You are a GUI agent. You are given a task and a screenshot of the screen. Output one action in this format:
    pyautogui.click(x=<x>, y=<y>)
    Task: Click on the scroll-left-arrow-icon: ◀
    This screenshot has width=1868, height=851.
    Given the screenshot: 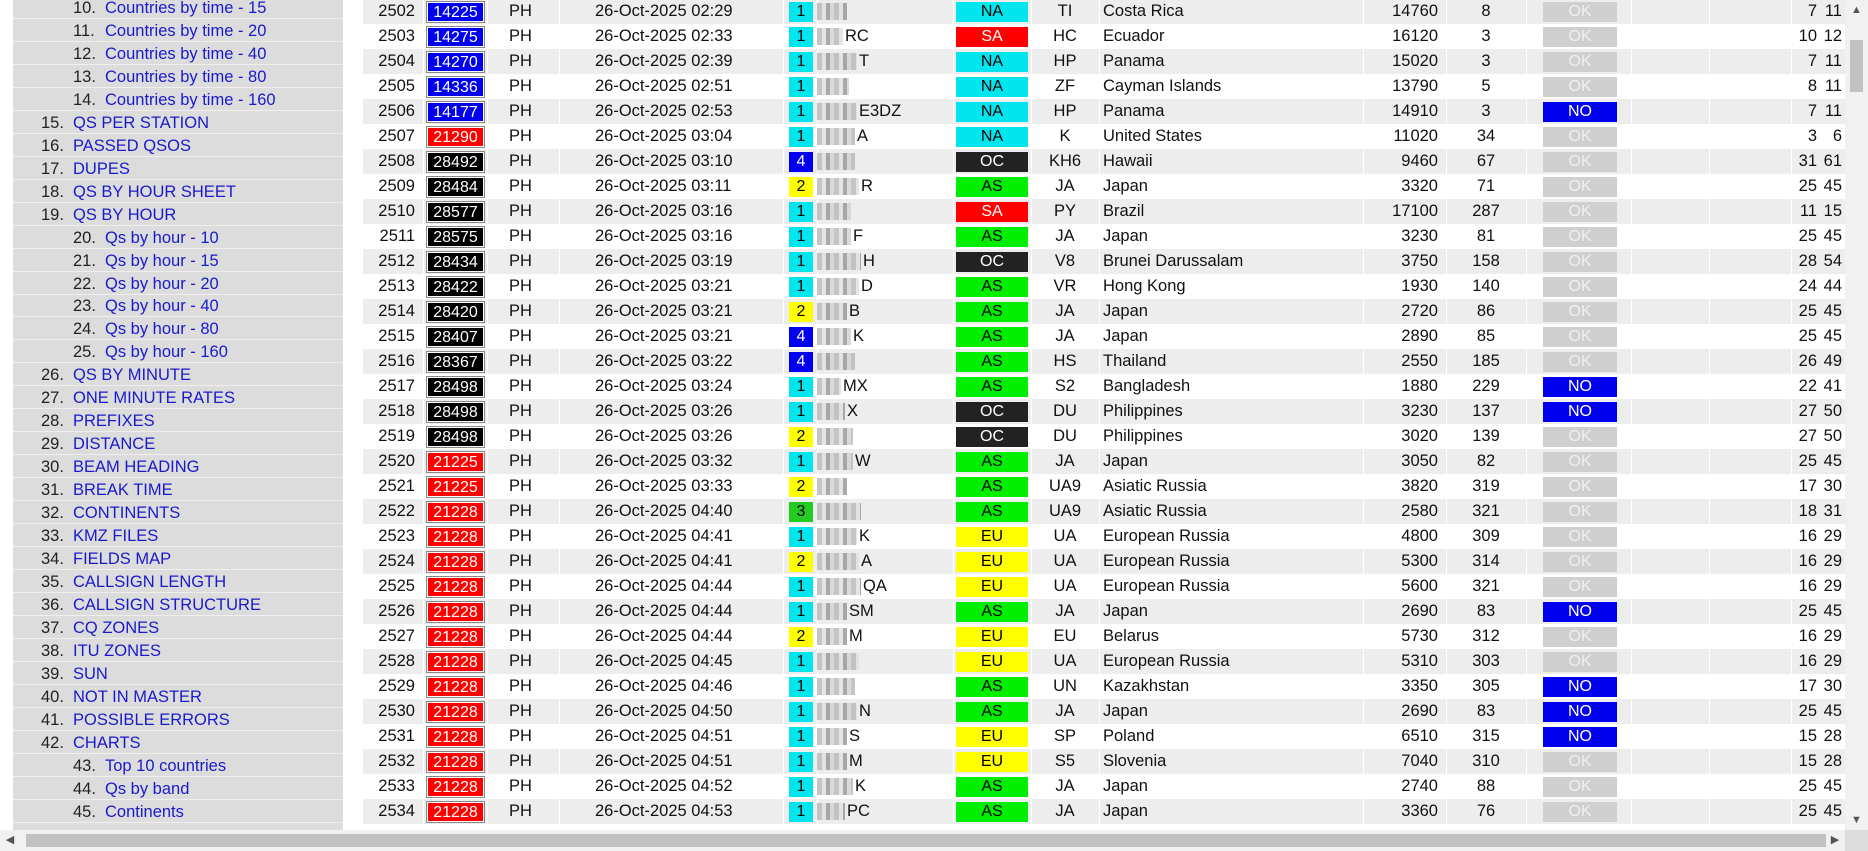 What is the action you would take?
    pyautogui.click(x=10, y=840)
    